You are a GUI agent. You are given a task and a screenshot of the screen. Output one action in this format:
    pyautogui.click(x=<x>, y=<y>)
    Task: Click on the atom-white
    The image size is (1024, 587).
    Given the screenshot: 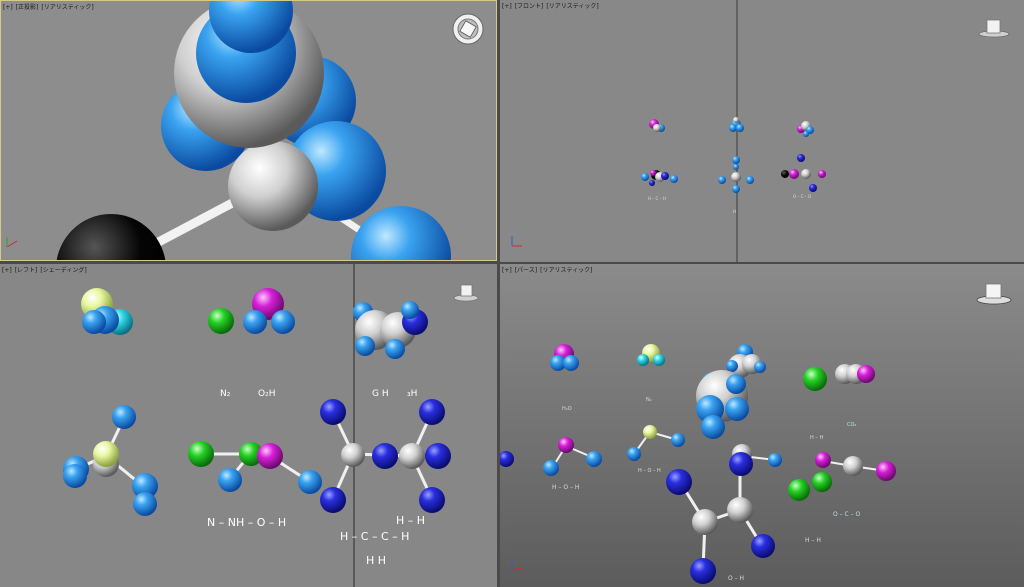 What is the action you would take?
    pyautogui.click(x=273, y=186)
    